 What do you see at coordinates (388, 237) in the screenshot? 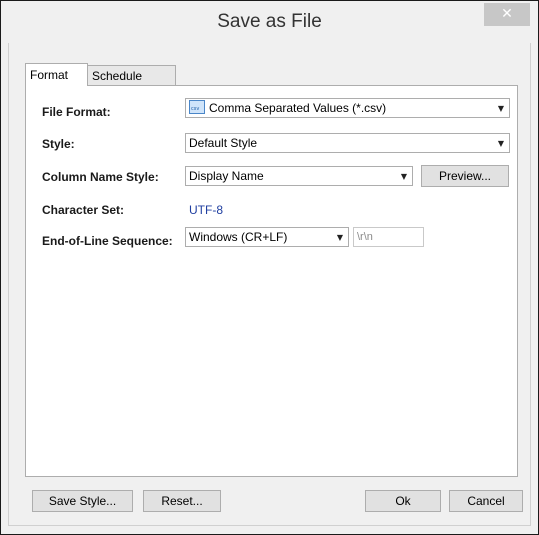
I see `eol-sequence-field: \r\n` at bounding box center [388, 237].